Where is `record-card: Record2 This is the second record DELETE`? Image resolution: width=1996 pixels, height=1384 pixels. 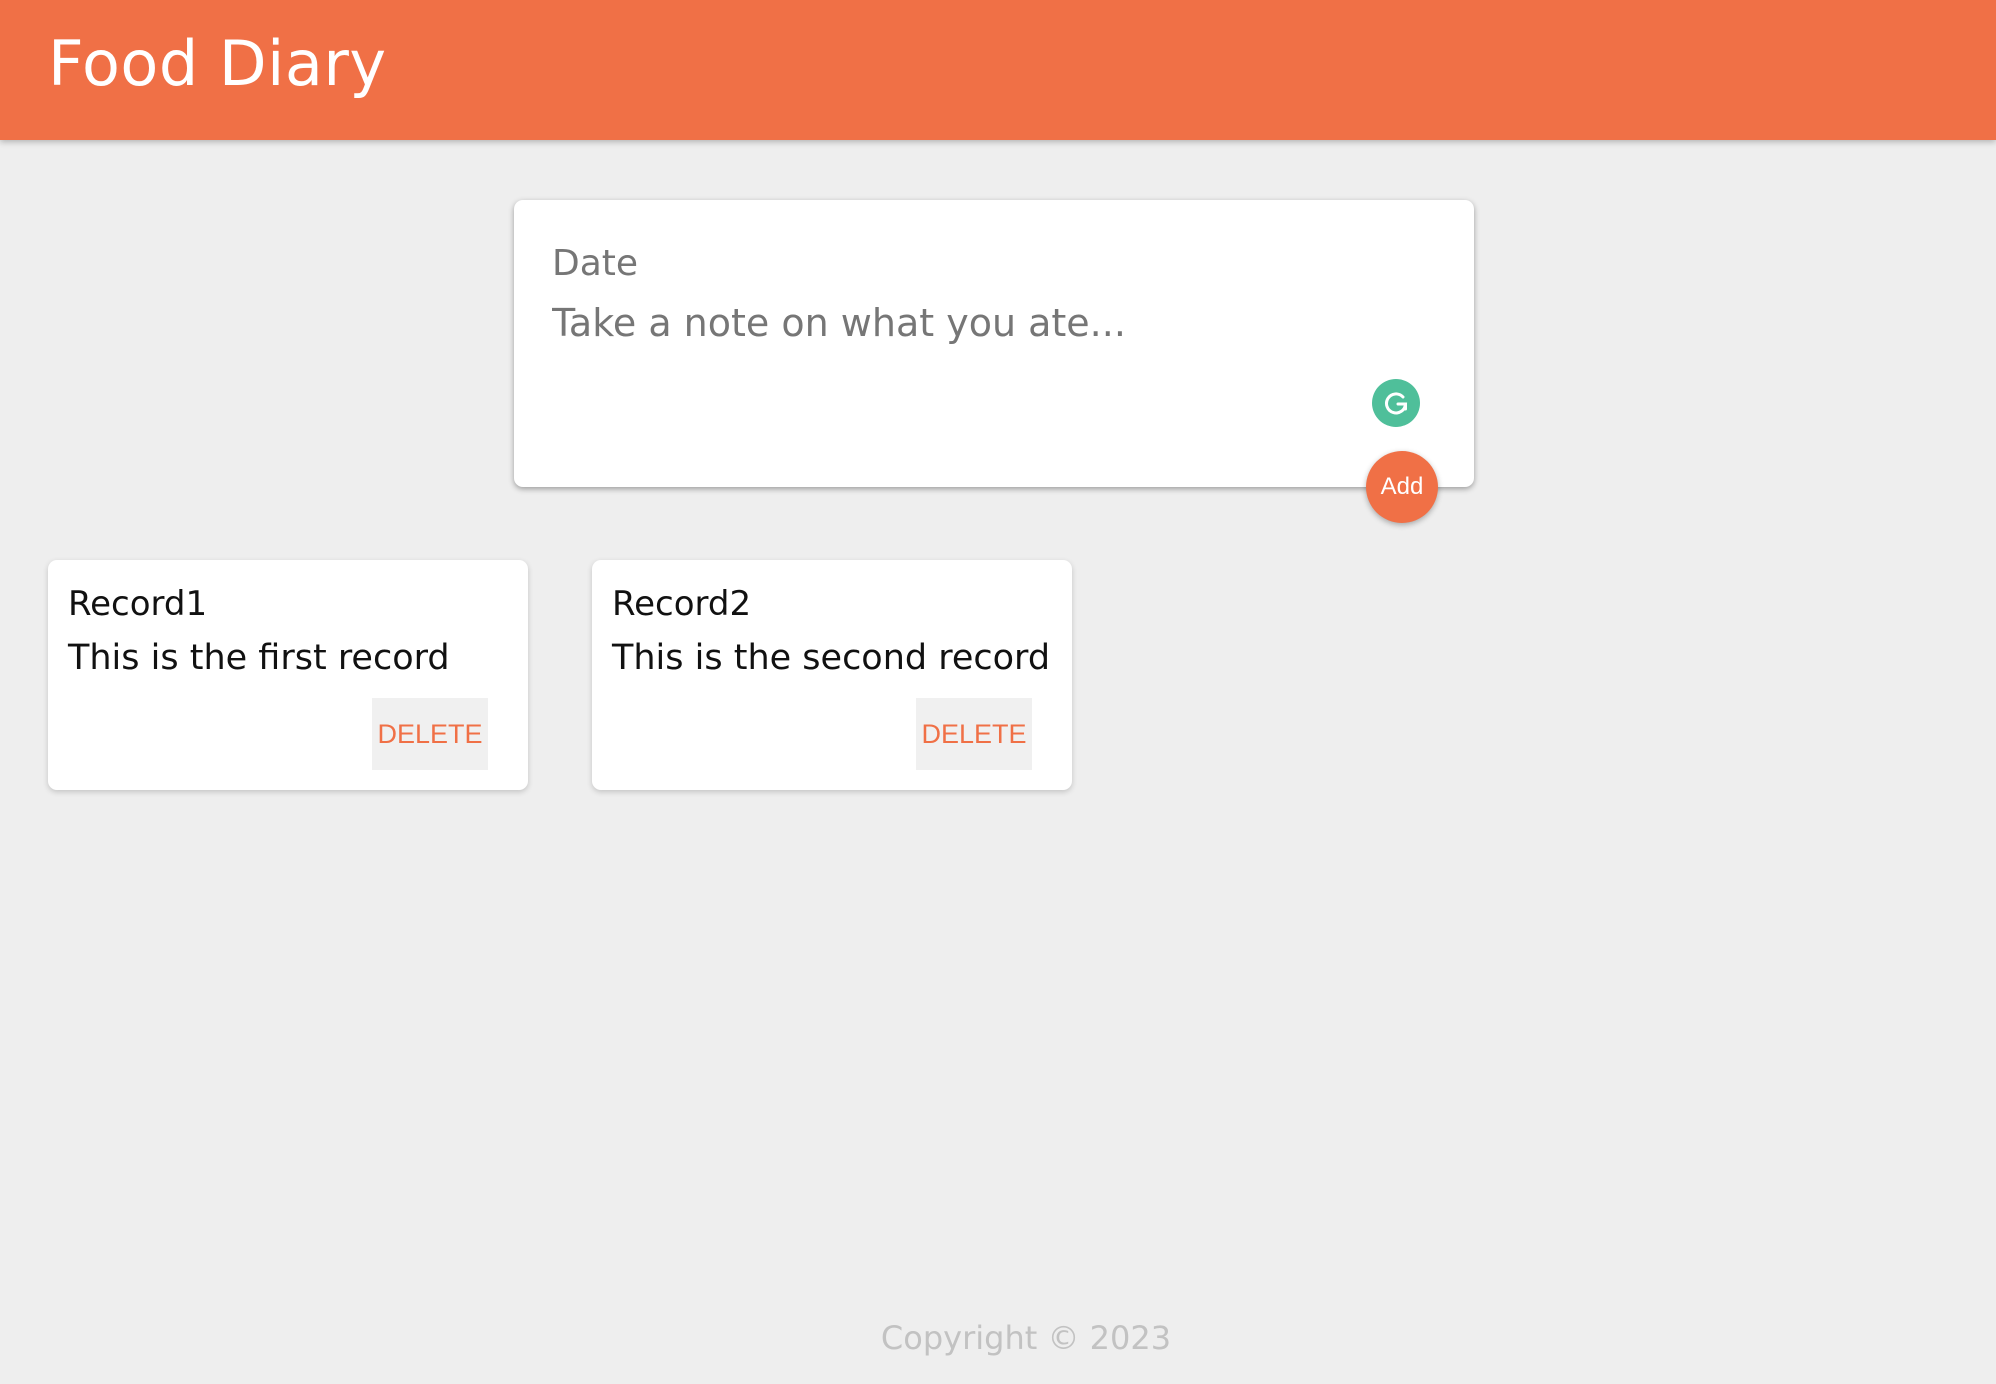
record-card: Record2 This is the second record DELETE is located at coordinates (832, 675).